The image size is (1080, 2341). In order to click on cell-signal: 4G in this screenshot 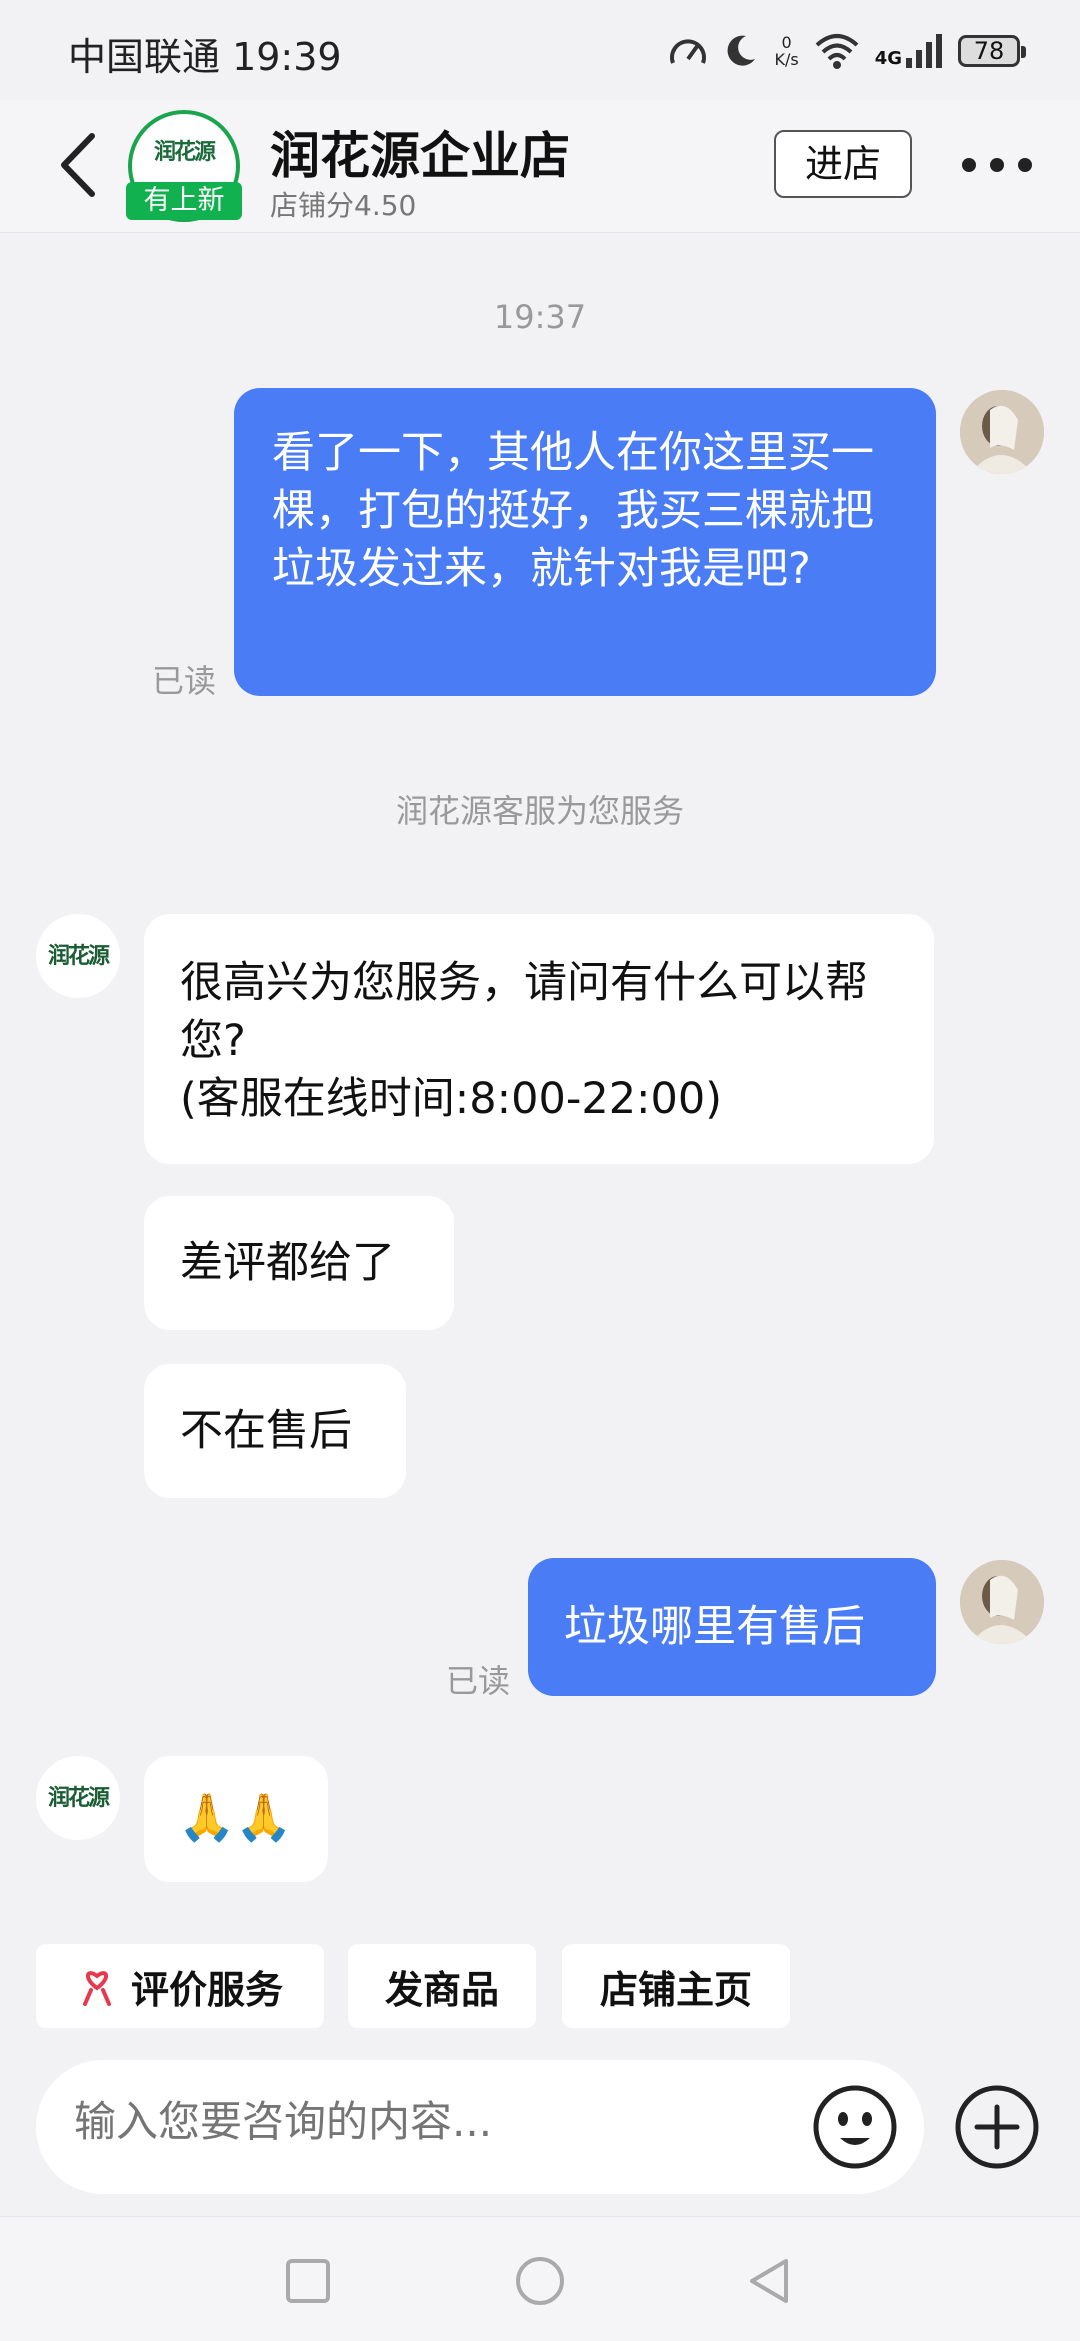, I will do `click(908, 51)`.